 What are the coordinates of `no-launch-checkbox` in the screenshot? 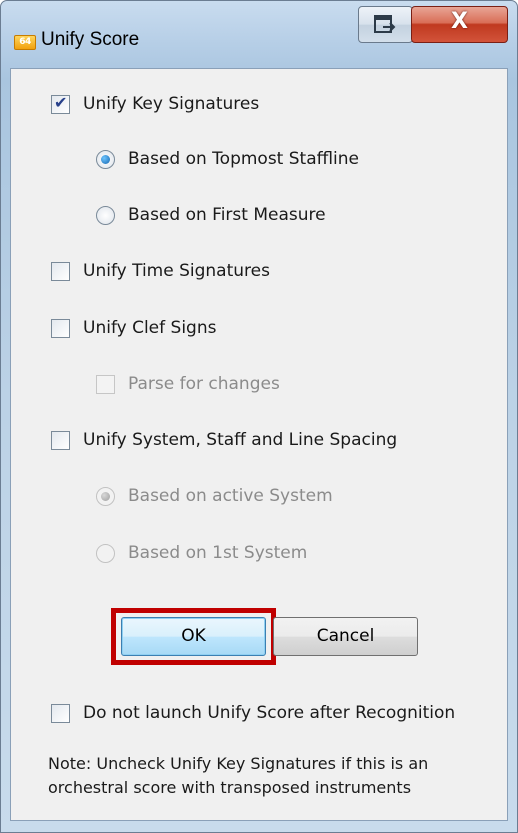 It's located at (60, 713).